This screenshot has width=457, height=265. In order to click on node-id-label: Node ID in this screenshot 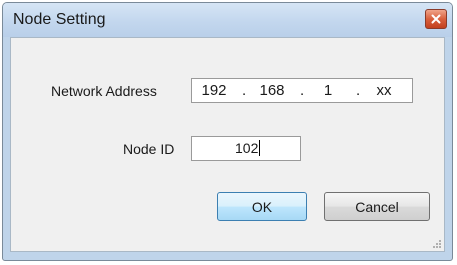, I will do `click(149, 149)`.